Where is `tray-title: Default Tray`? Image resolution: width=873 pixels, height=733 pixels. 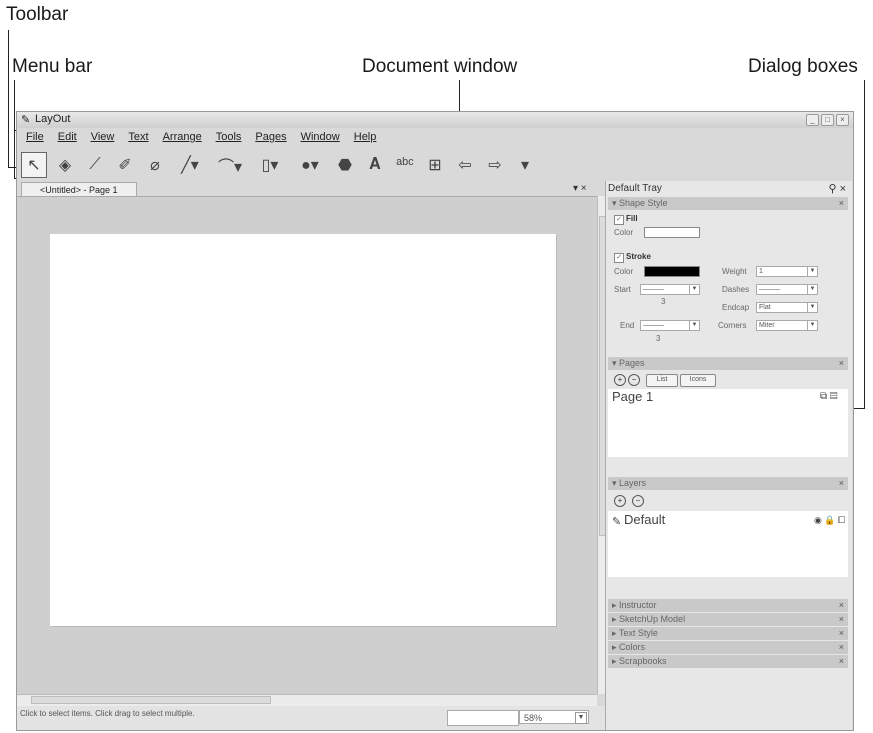 tray-title: Default Tray is located at coordinates (635, 188).